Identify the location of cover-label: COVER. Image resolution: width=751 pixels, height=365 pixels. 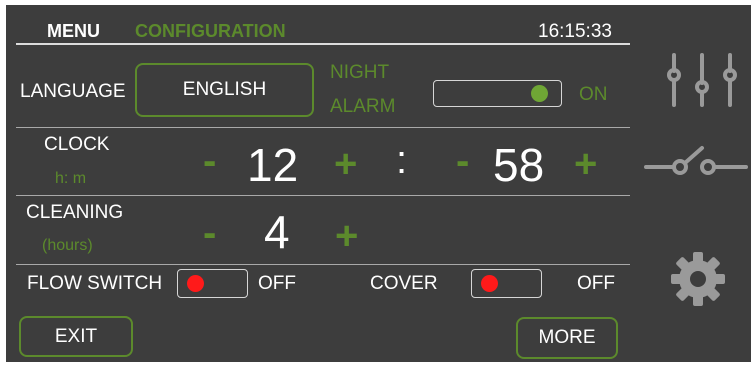
(404, 283).